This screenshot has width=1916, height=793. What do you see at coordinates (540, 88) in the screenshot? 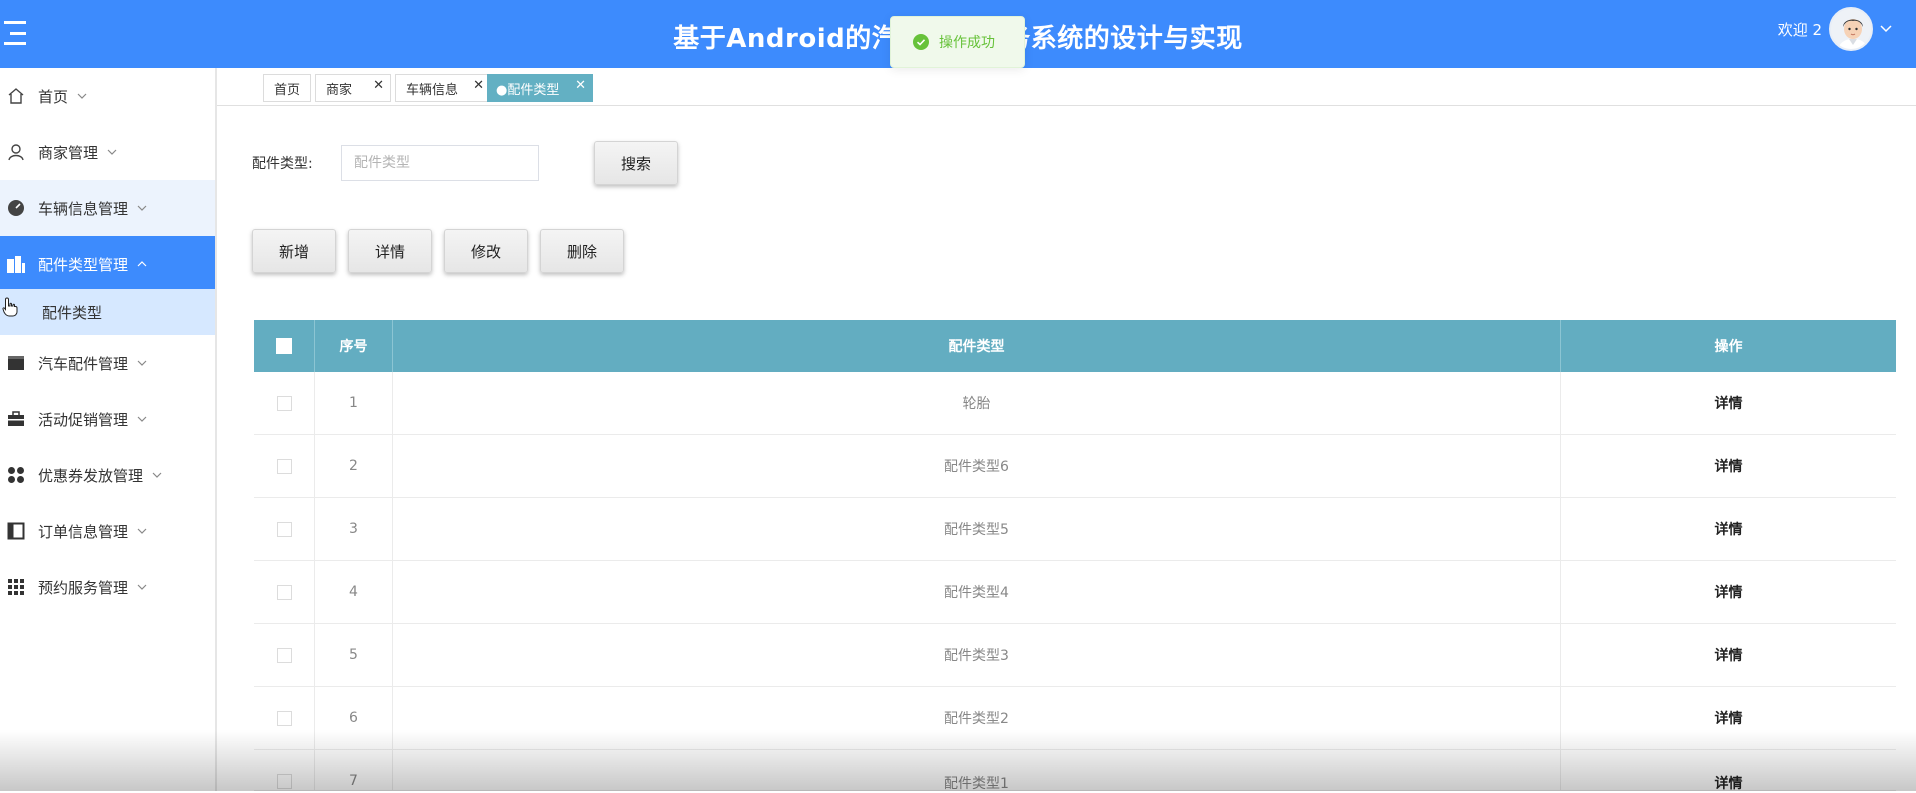
I see `tab-parts-type: ●配件类型 ✕` at bounding box center [540, 88].